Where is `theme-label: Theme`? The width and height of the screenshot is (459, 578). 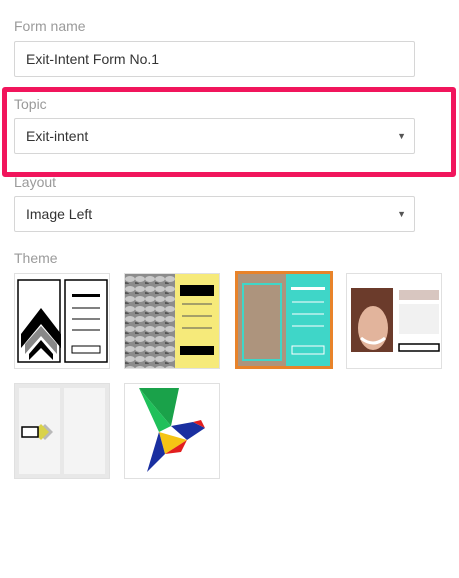
theme-label: Theme is located at coordinates (36, 258).